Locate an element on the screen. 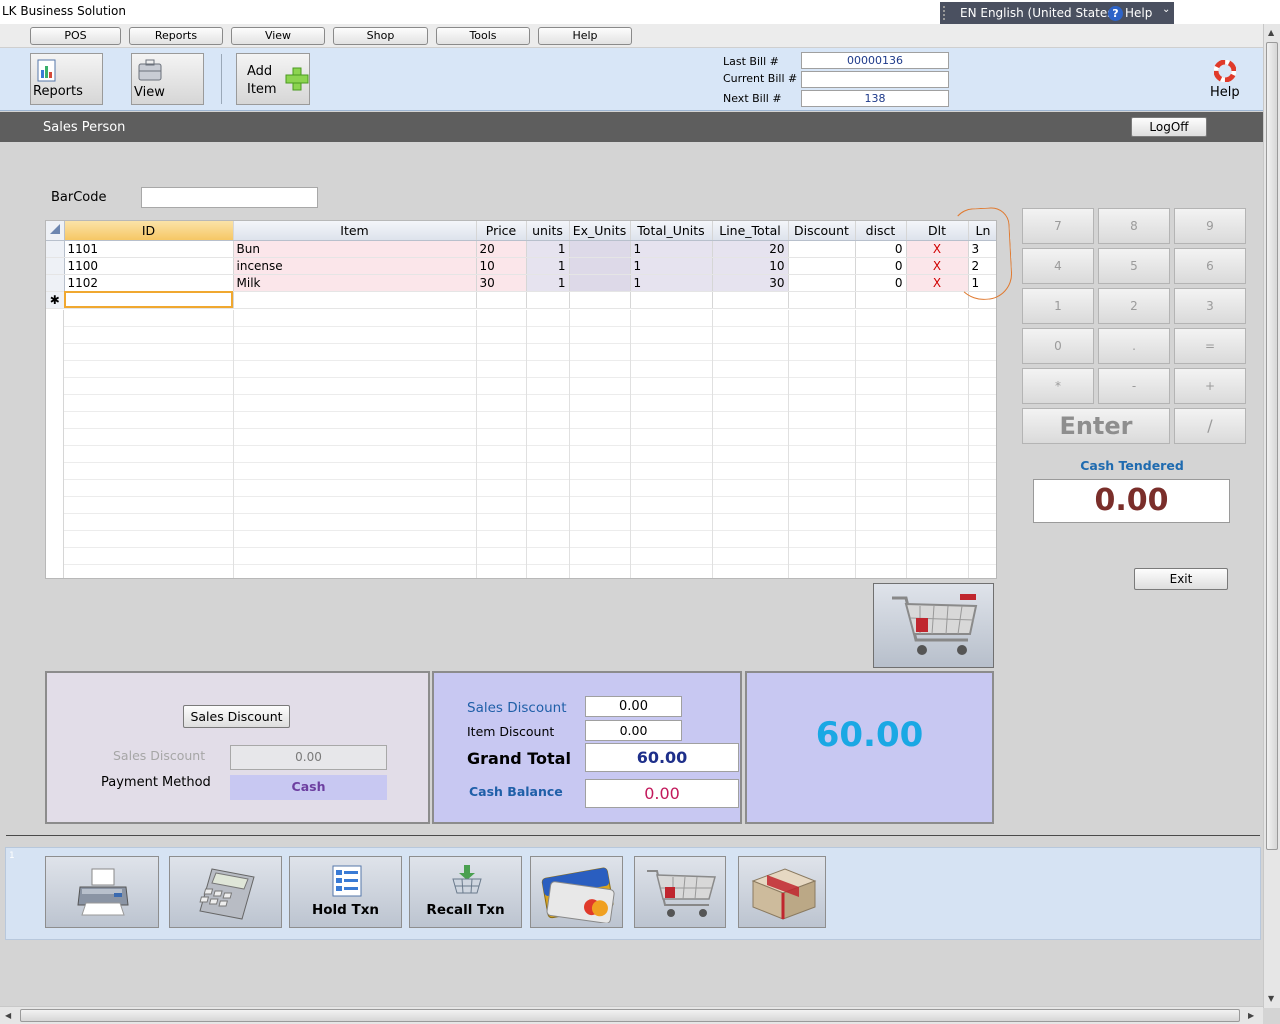 The image size is (1280, 1024). help-button: Help is located at coordinates (1225, 82).